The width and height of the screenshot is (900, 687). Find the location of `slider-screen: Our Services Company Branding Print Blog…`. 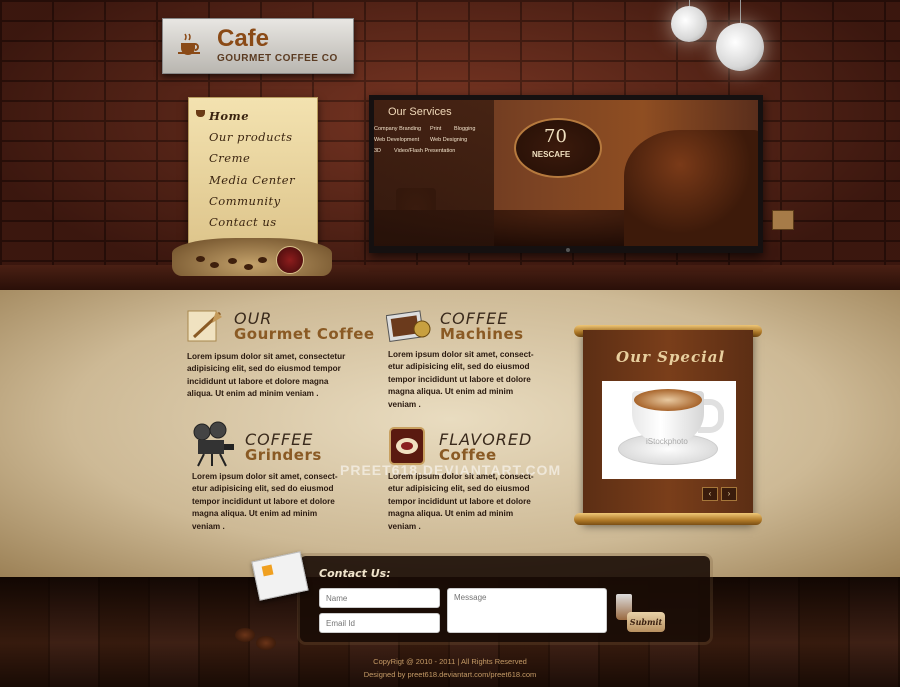

slider-screen: Our Services Company Branding Print Blog… is located at coordinates (566, 173).